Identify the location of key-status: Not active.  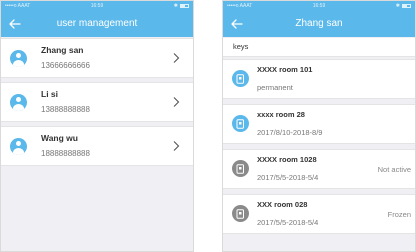
(394, 169).